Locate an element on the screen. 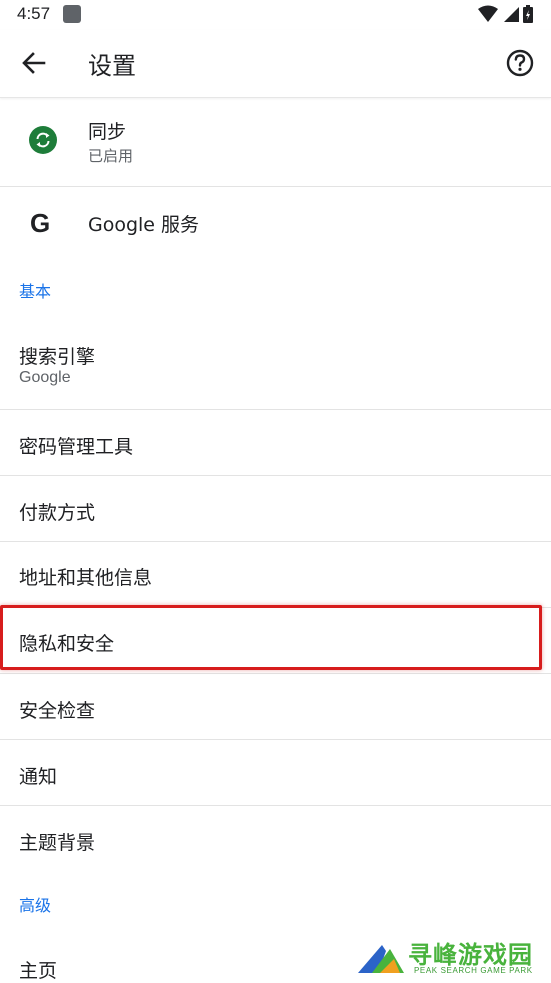  status-bar: 4:57 is located at coordinates (275, 15).